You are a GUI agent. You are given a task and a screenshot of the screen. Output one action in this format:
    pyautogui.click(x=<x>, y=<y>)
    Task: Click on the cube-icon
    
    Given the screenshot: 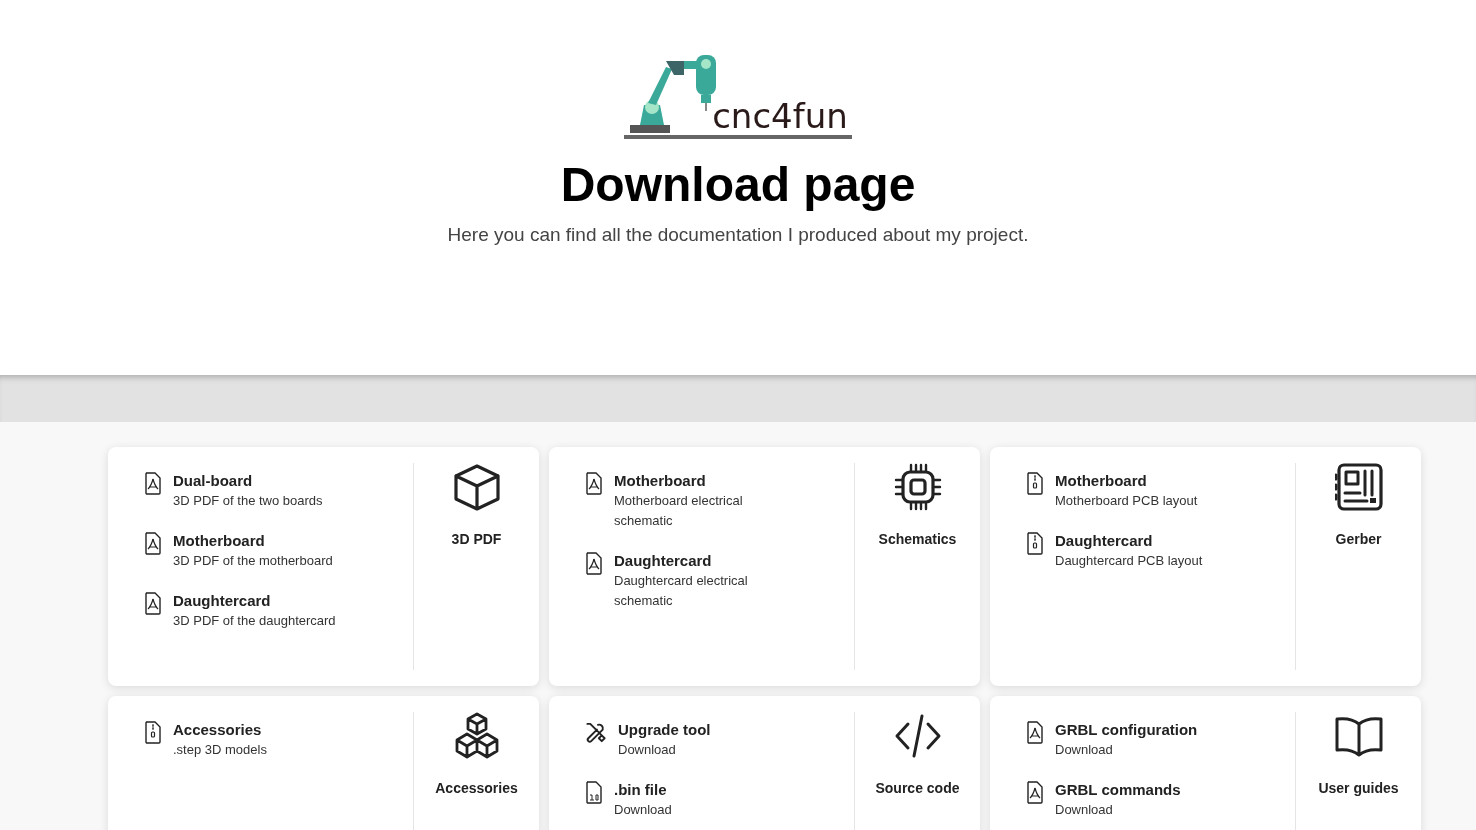 What is the action you would take?
    pyautogui.click(x=476, y=487)
    